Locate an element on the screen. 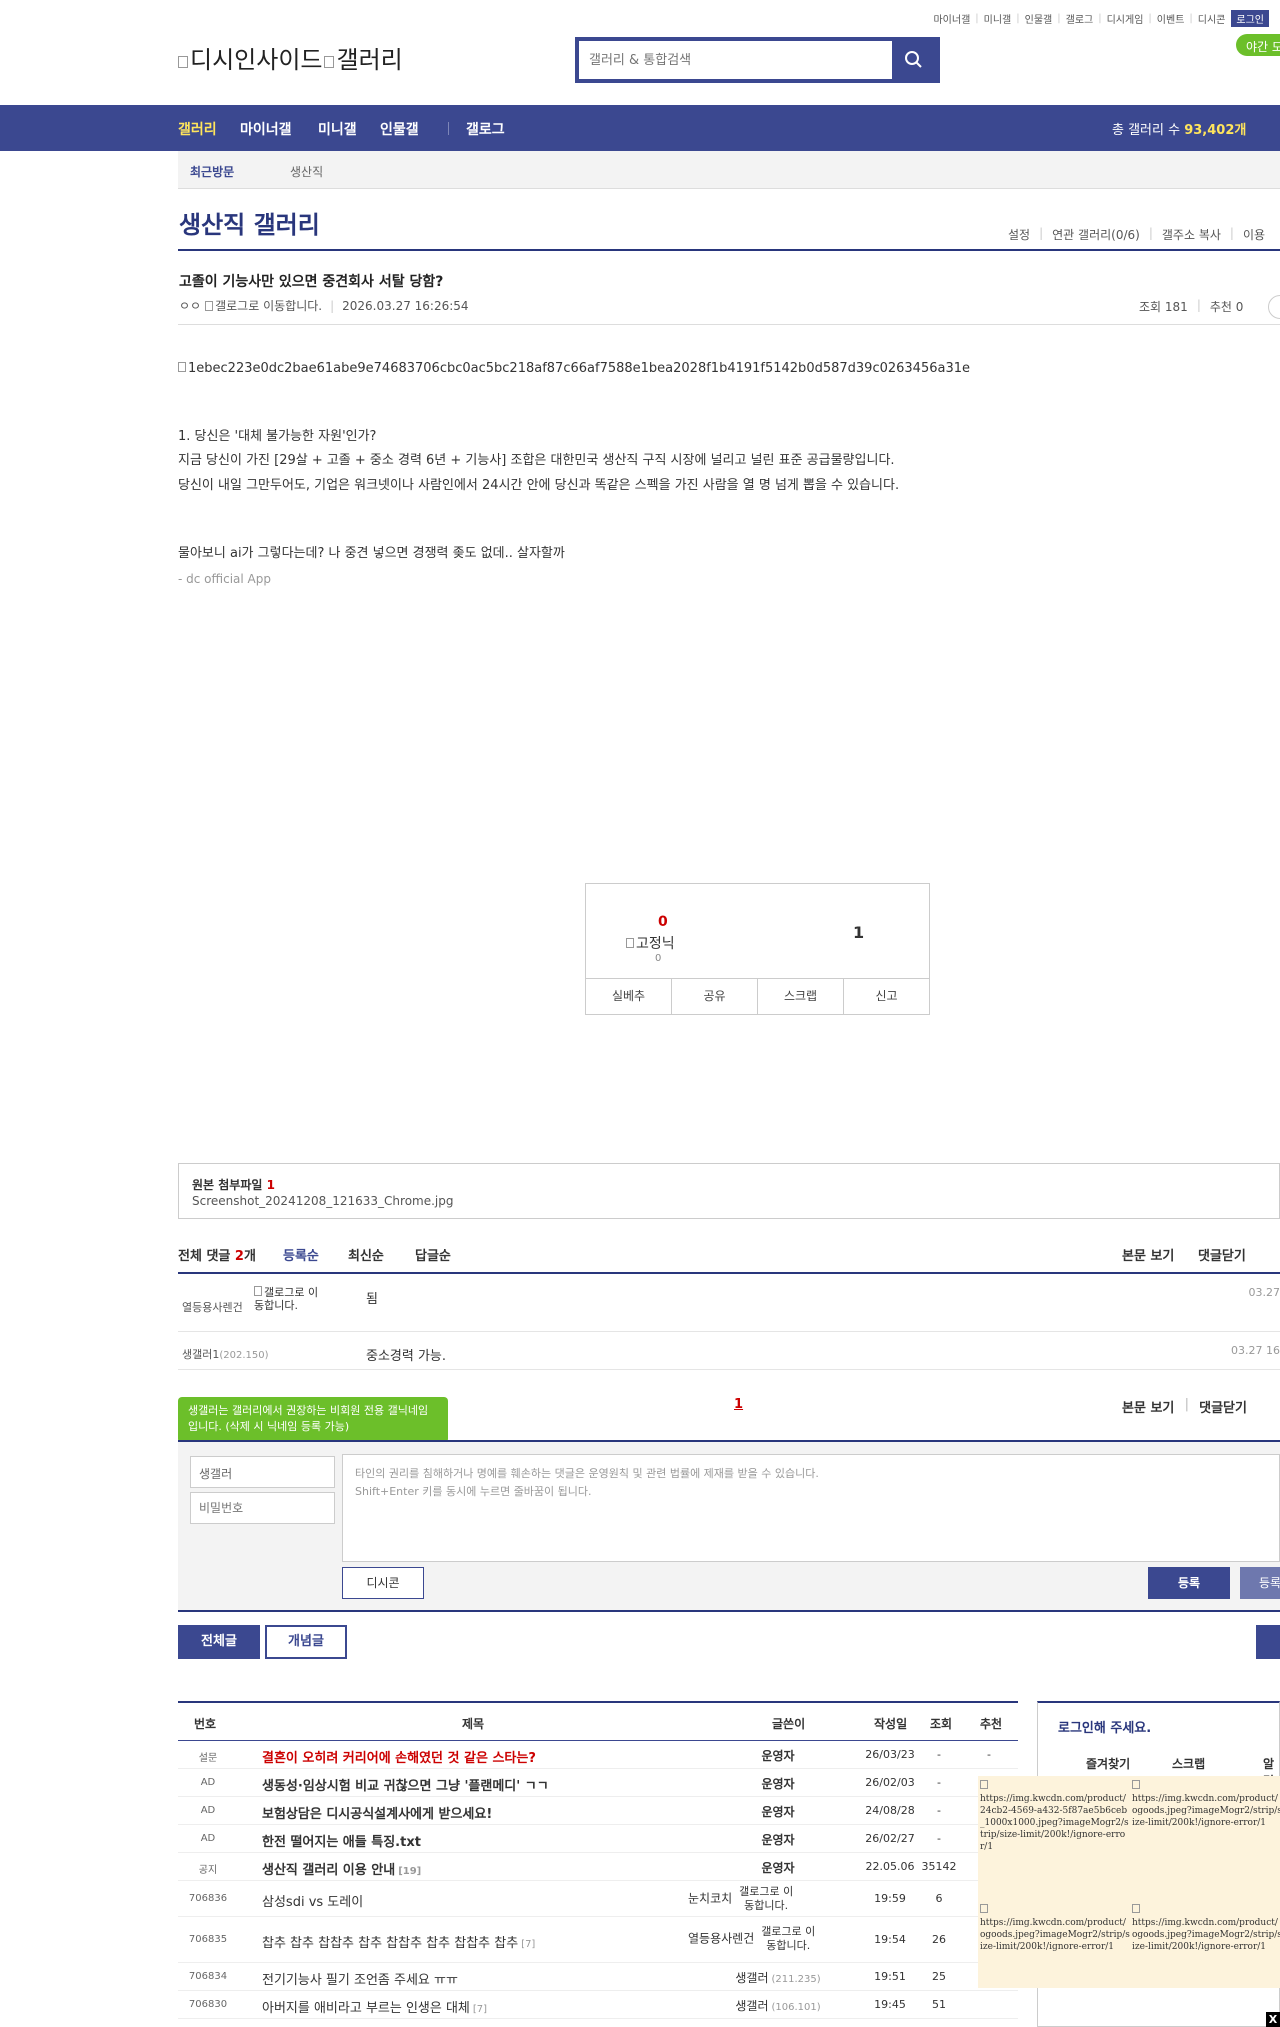 This screenshot has height=2027, width=1280. post-title-link: 보험상담은 디시공식설계사에게 받으세요! is located at coordinates (377, 1812).